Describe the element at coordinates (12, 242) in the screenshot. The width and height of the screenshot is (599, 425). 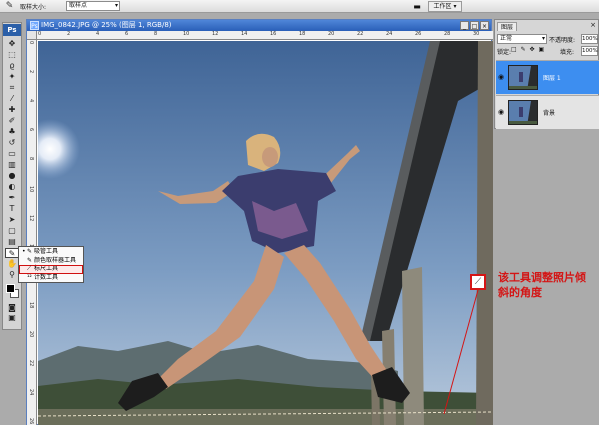
I see `notes-icon: ▤` at that location.